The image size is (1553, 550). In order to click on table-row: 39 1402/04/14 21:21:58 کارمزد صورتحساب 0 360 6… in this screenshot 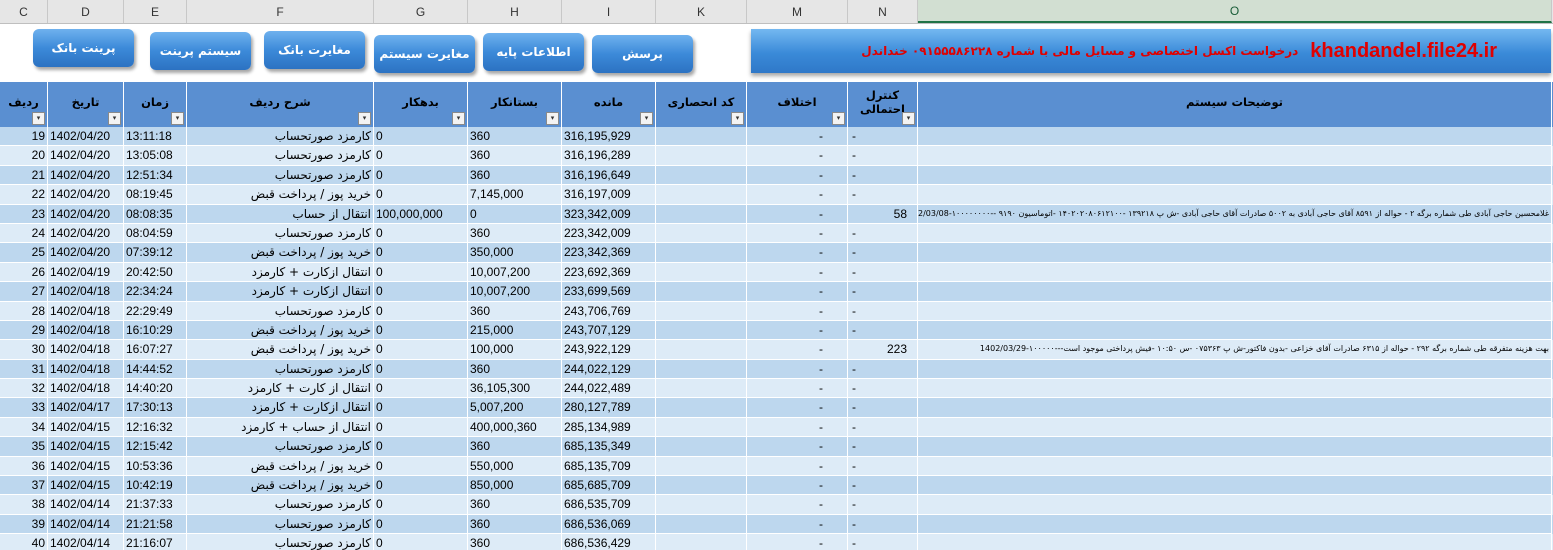, I will do `click(776, 524)`.